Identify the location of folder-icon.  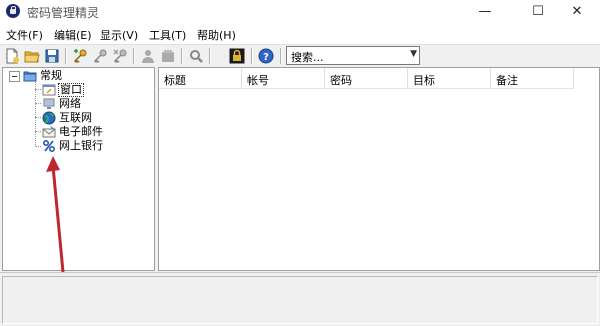
(30, 76).